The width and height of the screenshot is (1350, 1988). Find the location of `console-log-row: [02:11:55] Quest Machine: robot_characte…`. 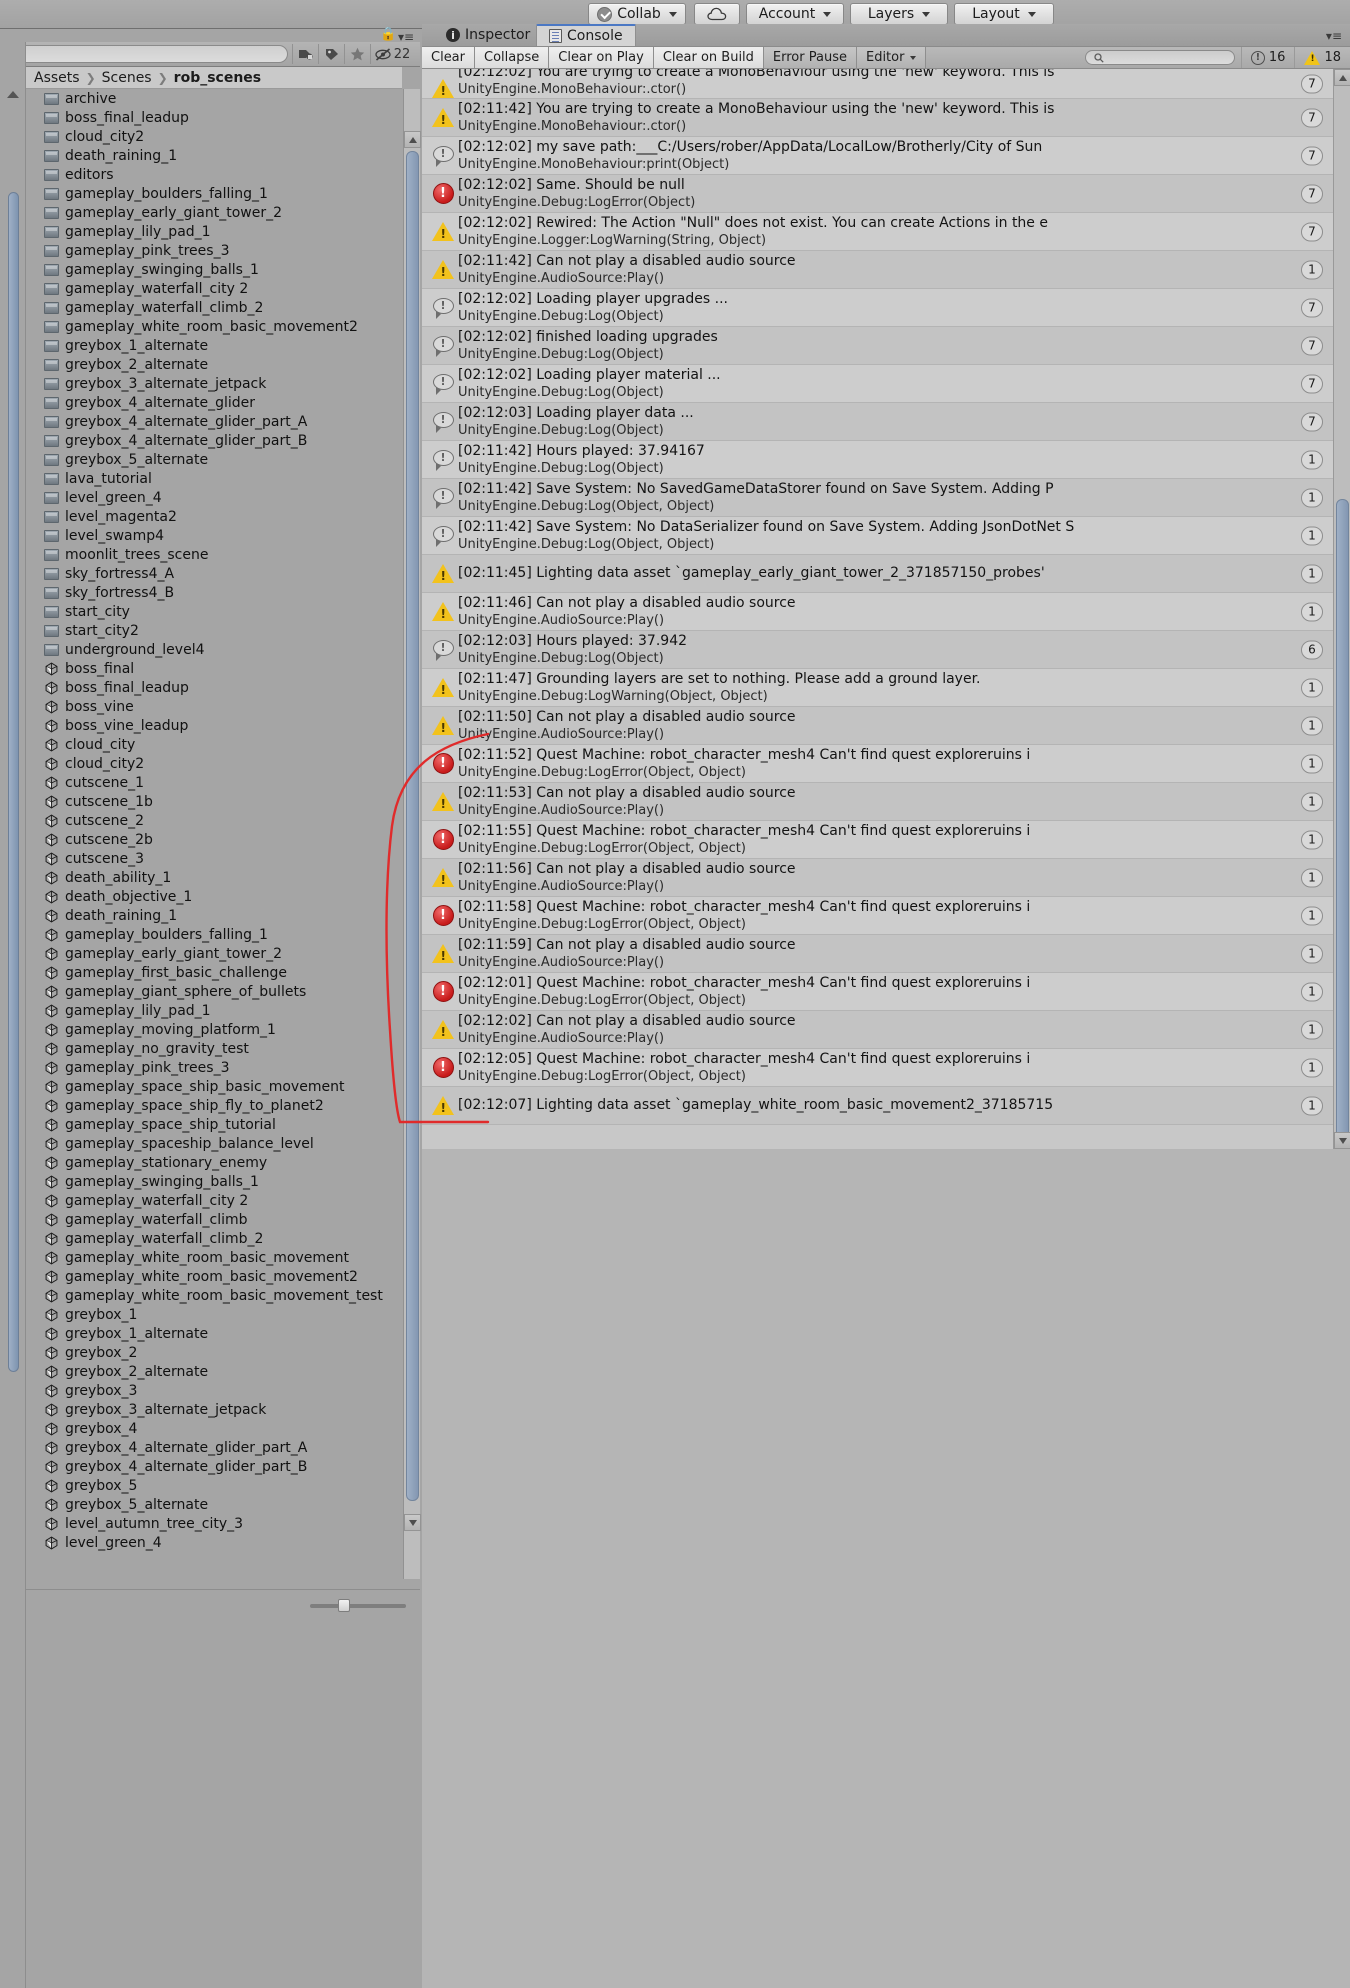

console-log-row: [02:11:55] Quest Machine: robot_characte… is located at coordinates (877, 840).